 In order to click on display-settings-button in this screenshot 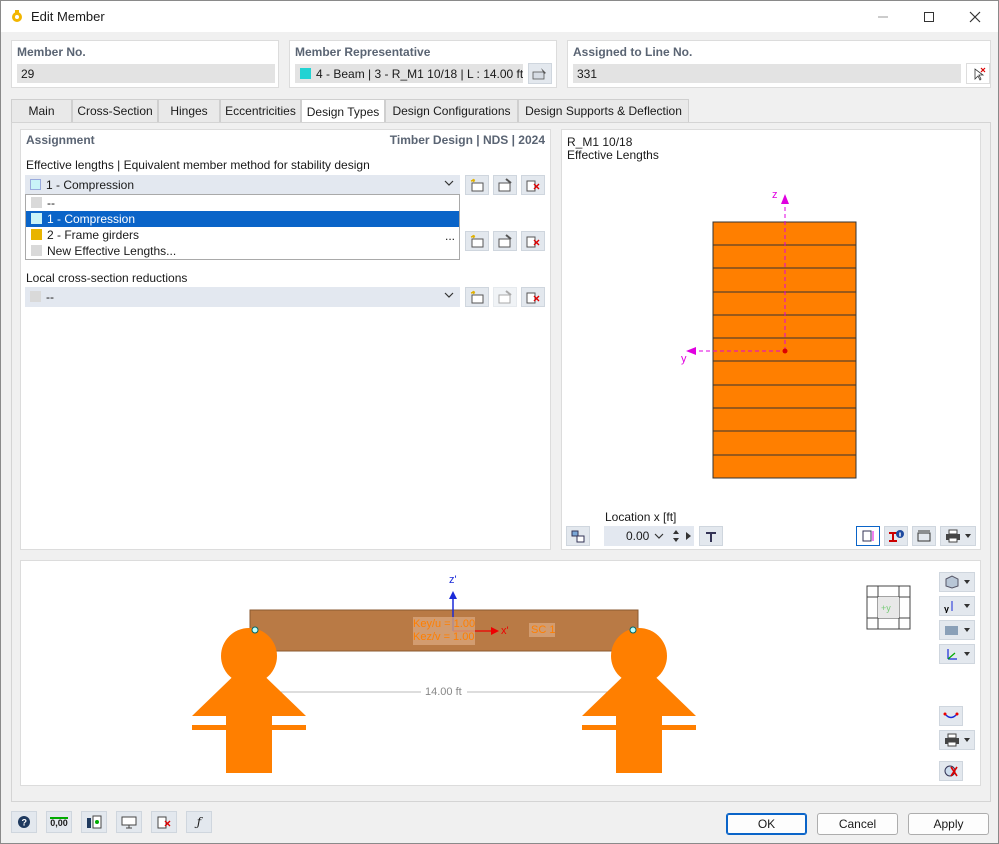, I will do `click(129, 822)`.